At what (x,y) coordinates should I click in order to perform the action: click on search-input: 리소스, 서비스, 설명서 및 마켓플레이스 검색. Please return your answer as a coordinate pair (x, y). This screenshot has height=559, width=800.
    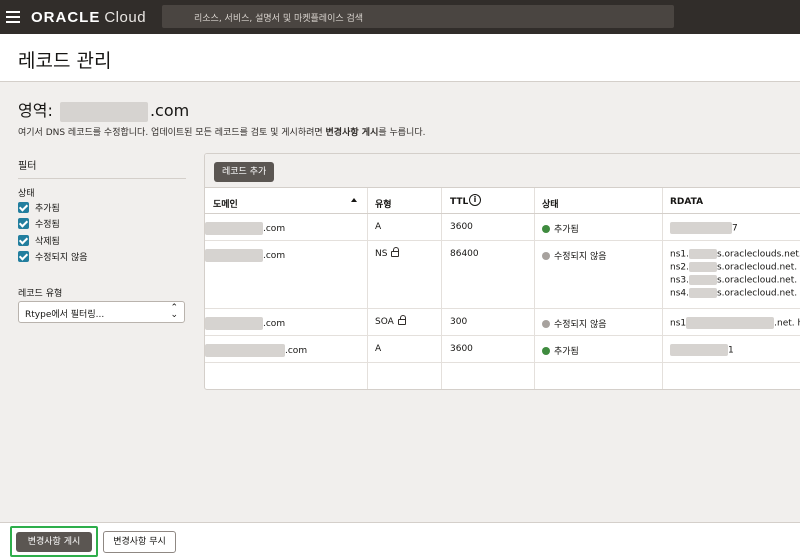
    Looking at the image, I should click on (418, 16).